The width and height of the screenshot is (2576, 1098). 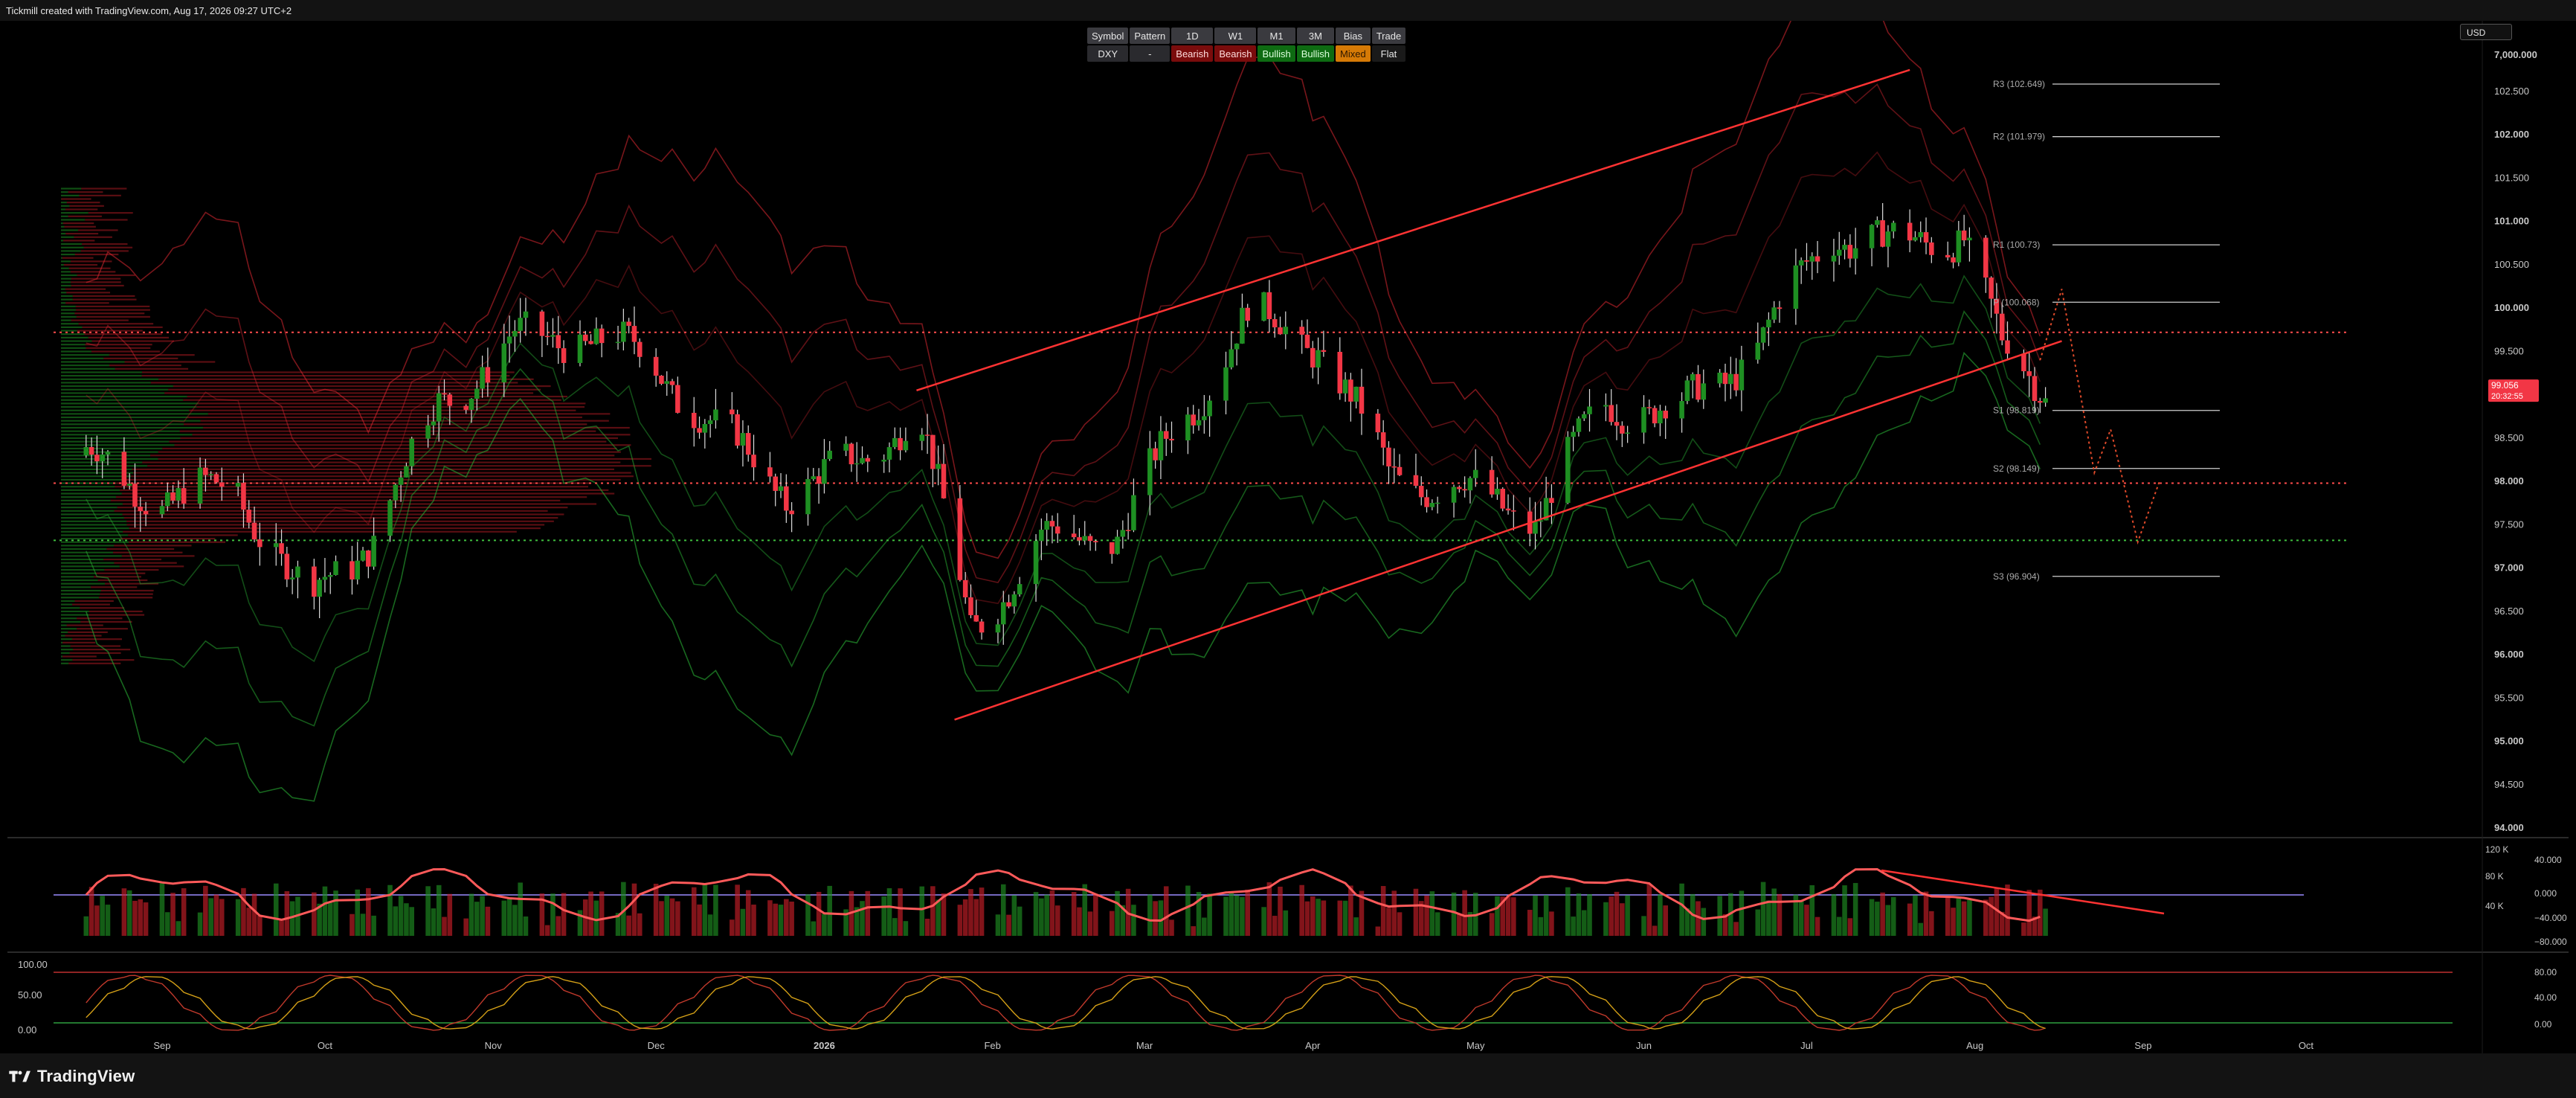 What do you see at coordinates (2142, 1045) in the screenshot?
I see `time-axis-label: Sep` at bounding box center [2142, 1045].